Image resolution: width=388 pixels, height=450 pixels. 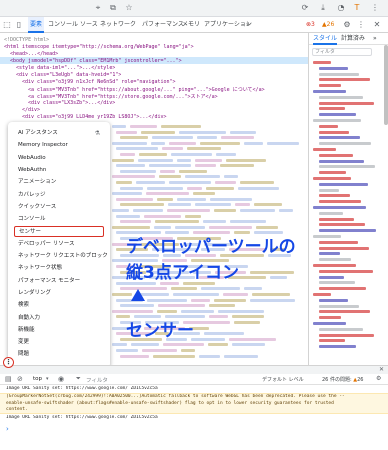 I want to click on styles-scrollbar, so click(x=386, y=85).